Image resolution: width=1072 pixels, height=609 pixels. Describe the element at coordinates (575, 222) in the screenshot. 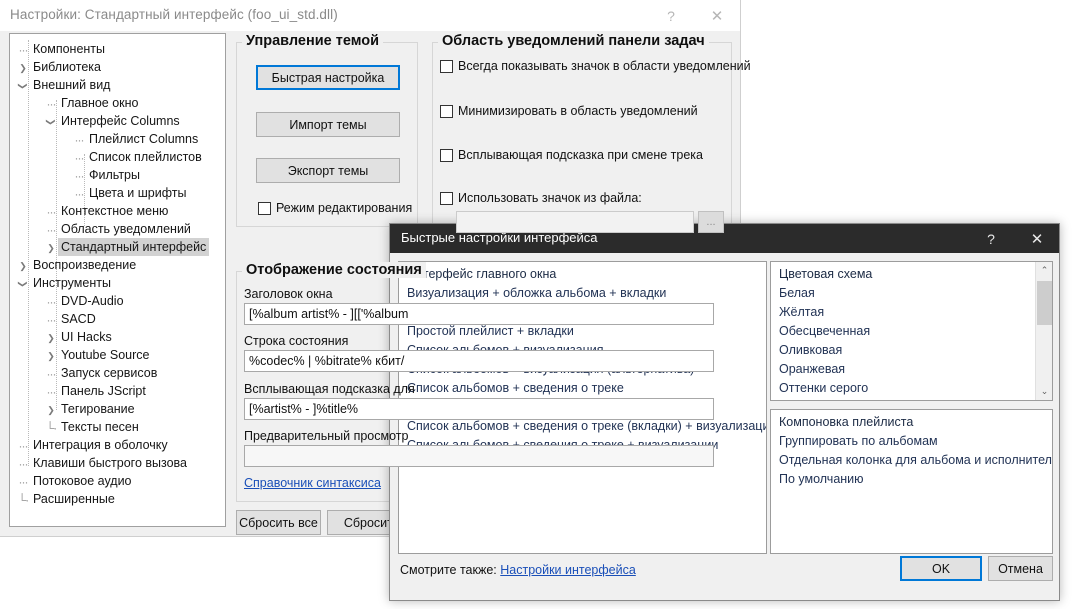

I see `icon-path-input` at that location.